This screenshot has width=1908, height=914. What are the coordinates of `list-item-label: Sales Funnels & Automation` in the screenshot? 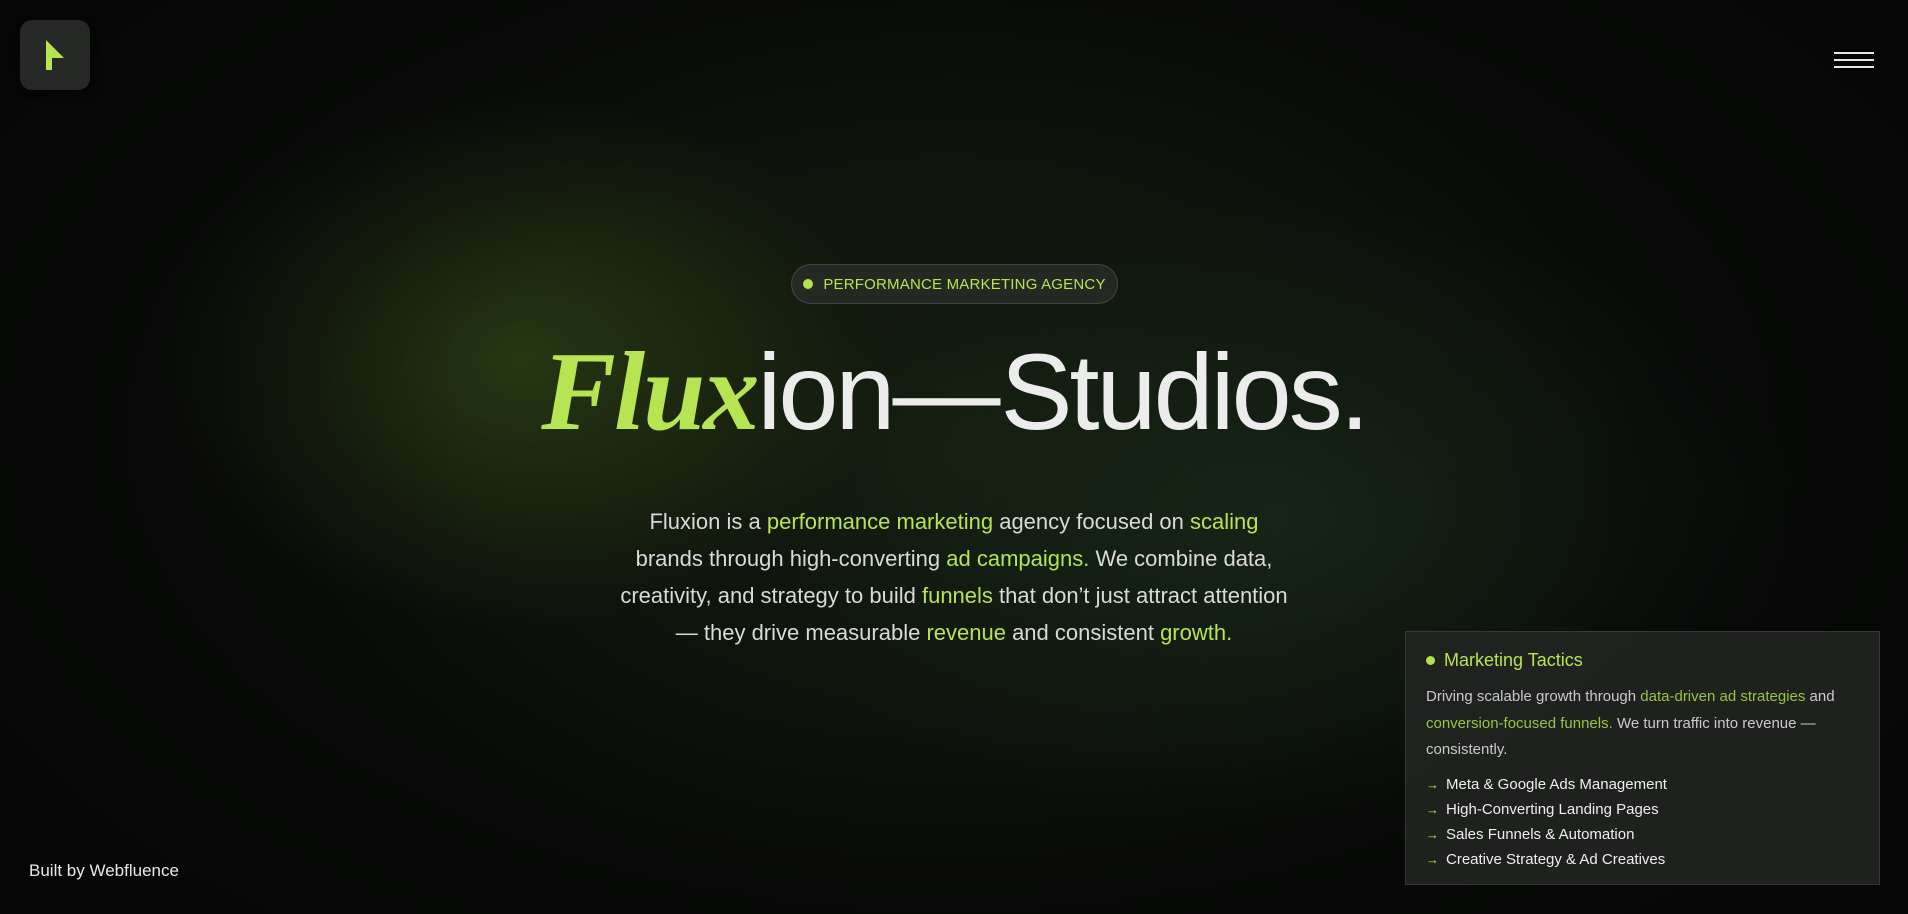 It's located at (1540, 834).